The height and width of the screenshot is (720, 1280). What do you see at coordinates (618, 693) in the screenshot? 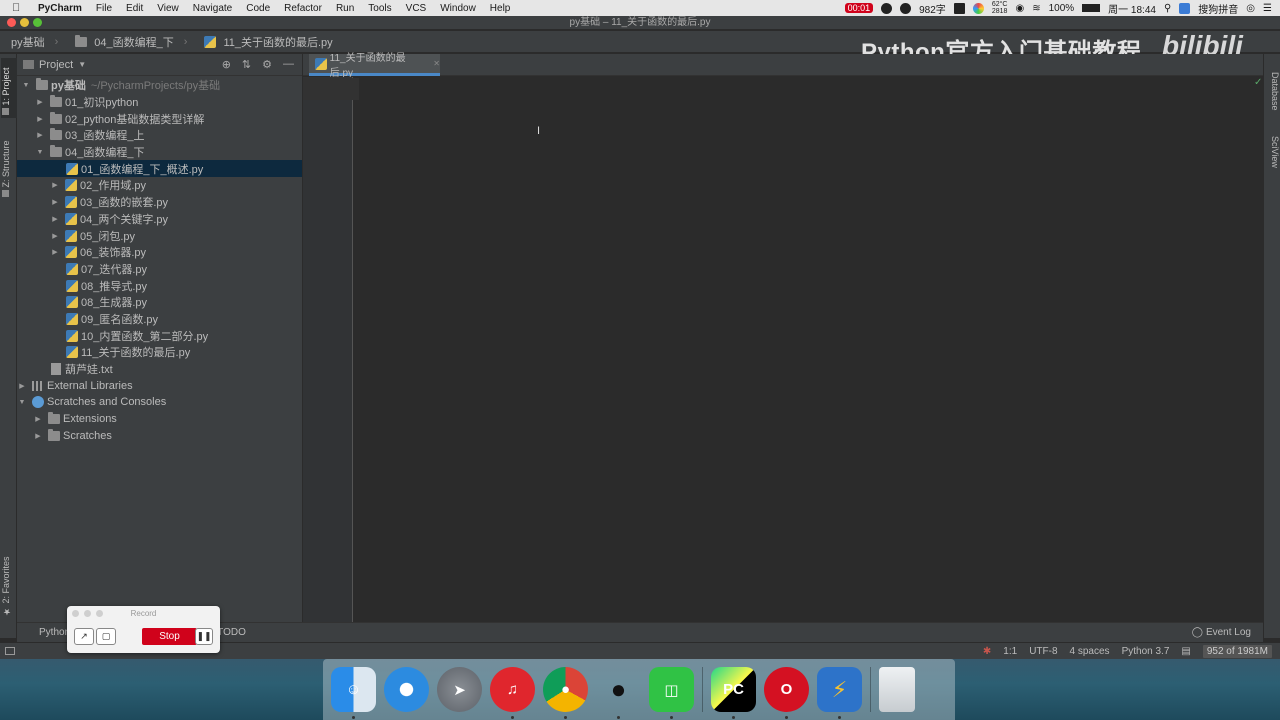
I see `qq-icon: ●` at bounding box center [618, 693].